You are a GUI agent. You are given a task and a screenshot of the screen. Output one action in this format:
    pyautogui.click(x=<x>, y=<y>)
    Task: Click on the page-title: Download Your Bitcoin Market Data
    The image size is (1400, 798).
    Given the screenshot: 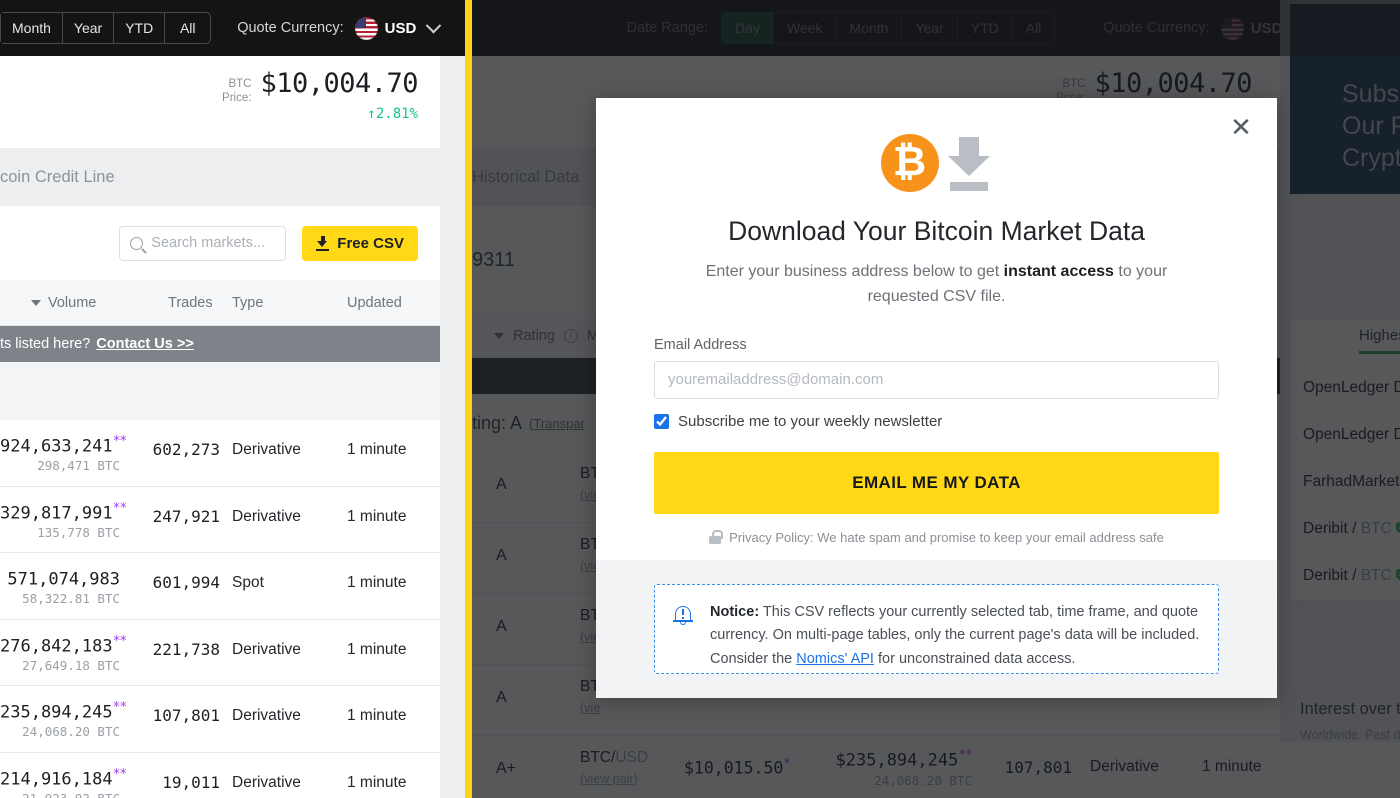 What is the action you would take?
    pyautogui.click(x=936, y=231)
    